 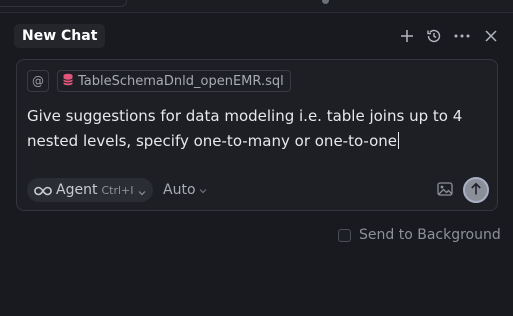 I want to click on attached-file-chip: TableSchemaDnld_openEMR.sql, so click(x=174, y=81).